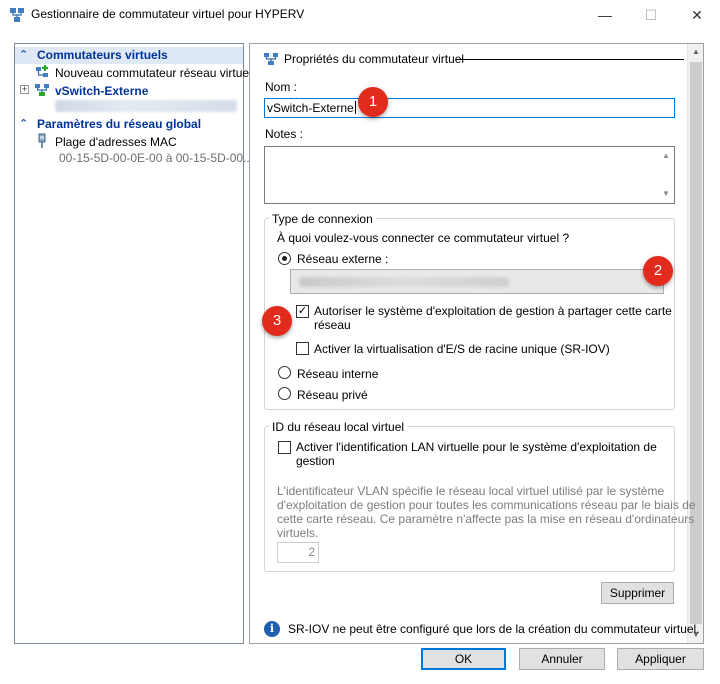 This screenshot has height=684, width=720. I want to click on name-input: vSwitch-Externe, so click(469, 108).